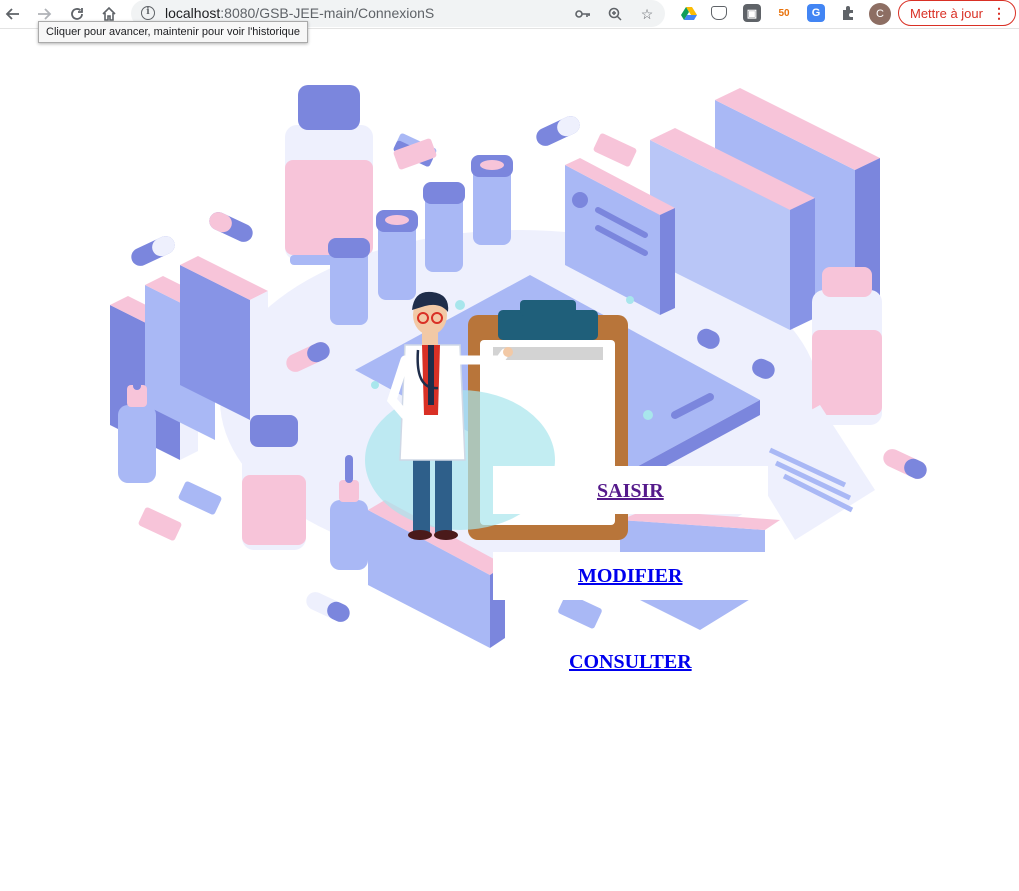 Image resolution: width=1019 pixels, height=891 pixels. I want to click on pocket-icon, so click(719, 13).